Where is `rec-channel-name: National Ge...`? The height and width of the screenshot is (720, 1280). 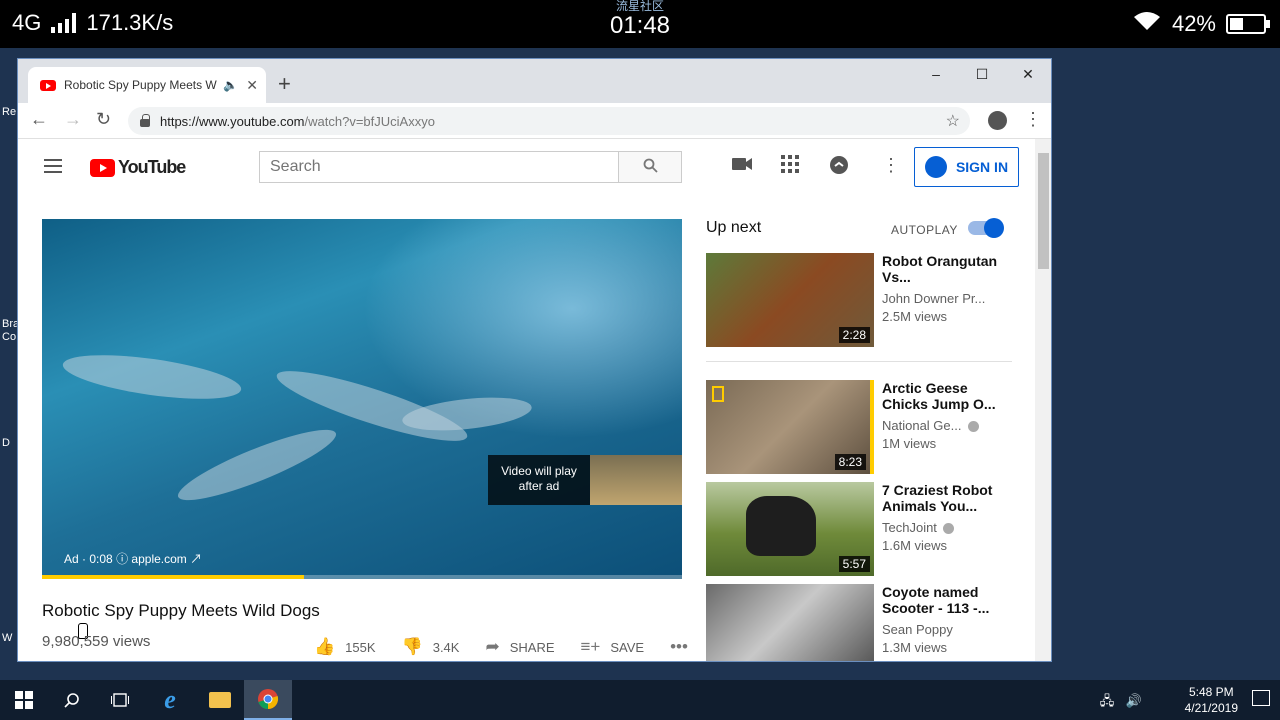
rec-channel-name: National Ge... is located at coordinates (922, 425).